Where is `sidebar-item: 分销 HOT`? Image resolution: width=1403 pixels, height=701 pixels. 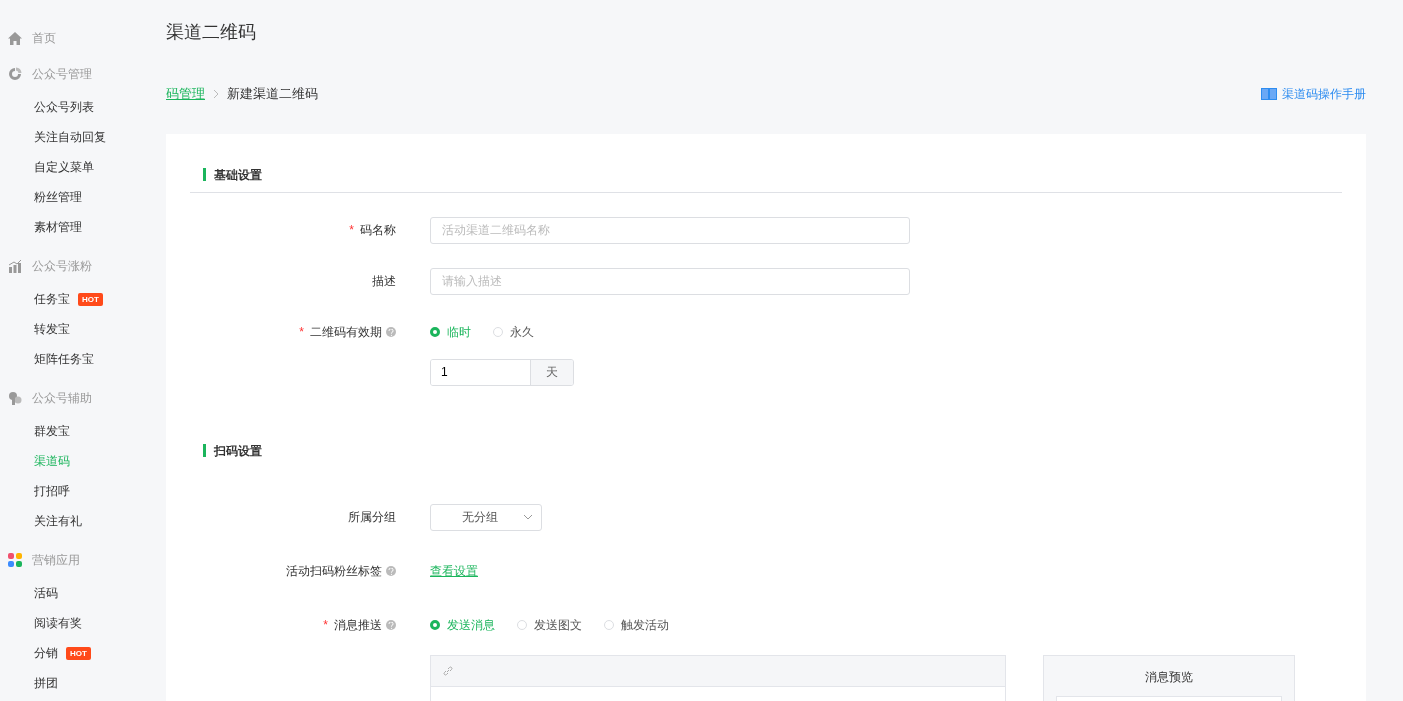
sidebar-item: 分销 HOT is located at coordinates (75, 653).